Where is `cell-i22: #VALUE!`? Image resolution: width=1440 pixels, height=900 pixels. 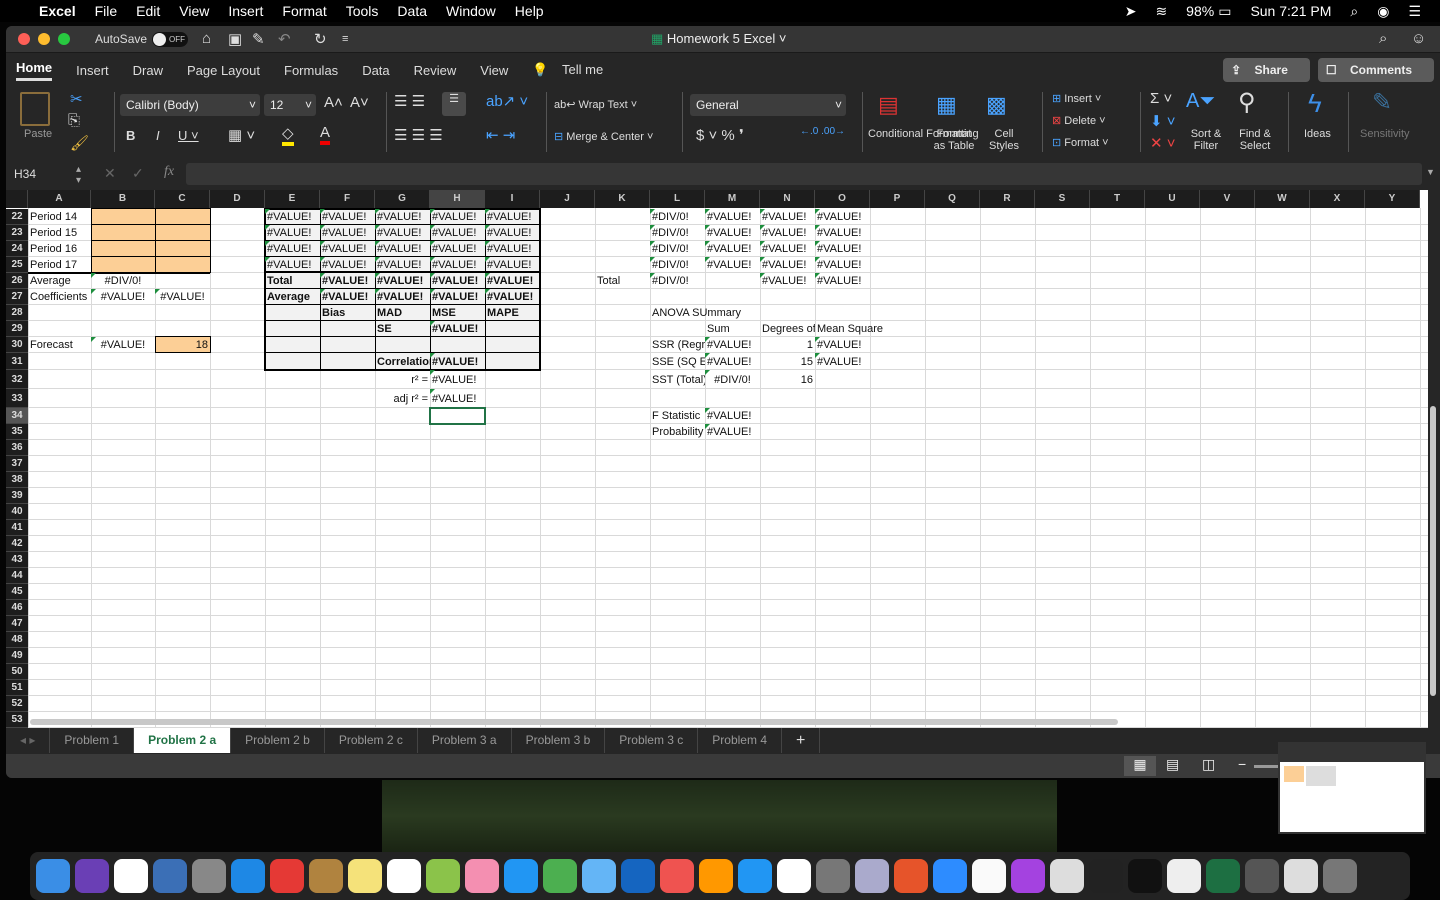
cell-i22: #VALUE! is located at coordinates (512, 217).